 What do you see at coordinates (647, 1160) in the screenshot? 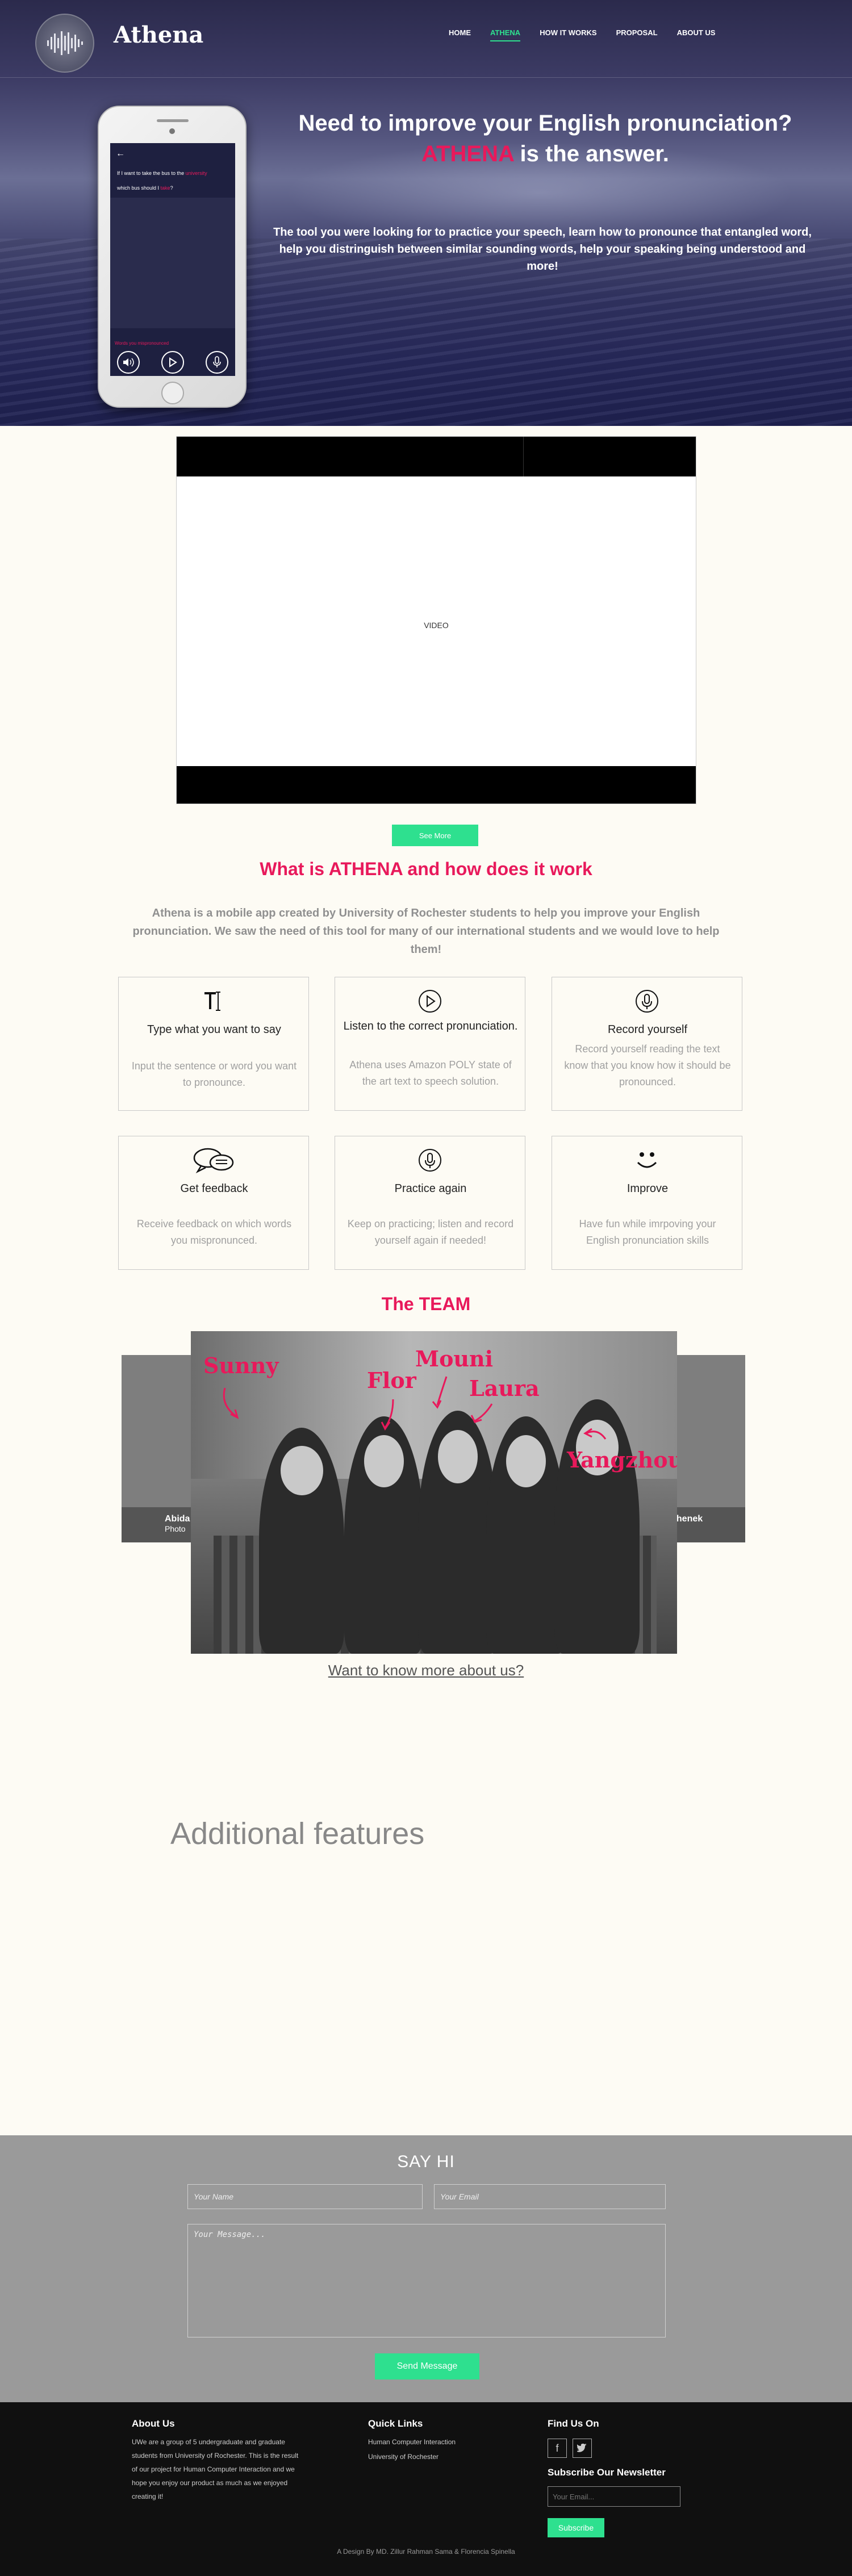
I see `smiley-icon` at bounding box center [647, 1160].